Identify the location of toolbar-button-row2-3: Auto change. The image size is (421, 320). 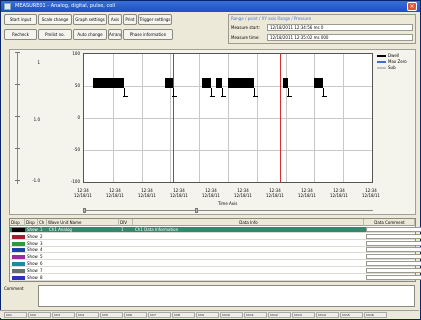
(90, 34).